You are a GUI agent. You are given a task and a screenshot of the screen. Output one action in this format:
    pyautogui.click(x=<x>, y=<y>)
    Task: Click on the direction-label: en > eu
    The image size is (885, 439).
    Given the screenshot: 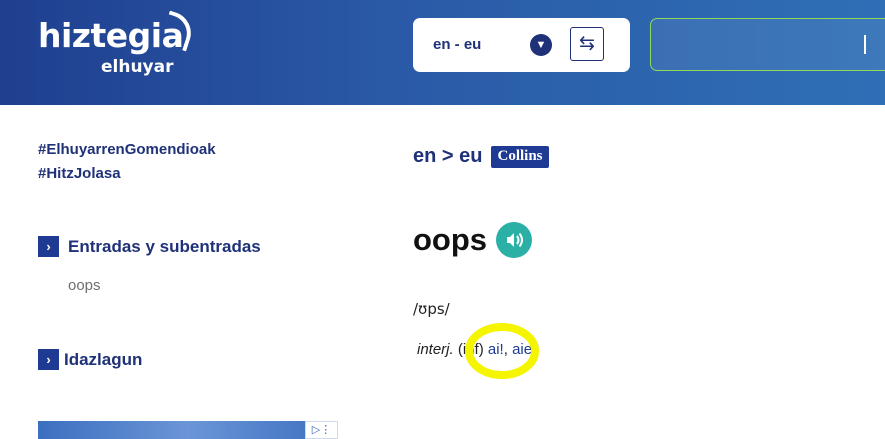 What is the action you would take?
    pyautogui.click(x=448, y=156)
    